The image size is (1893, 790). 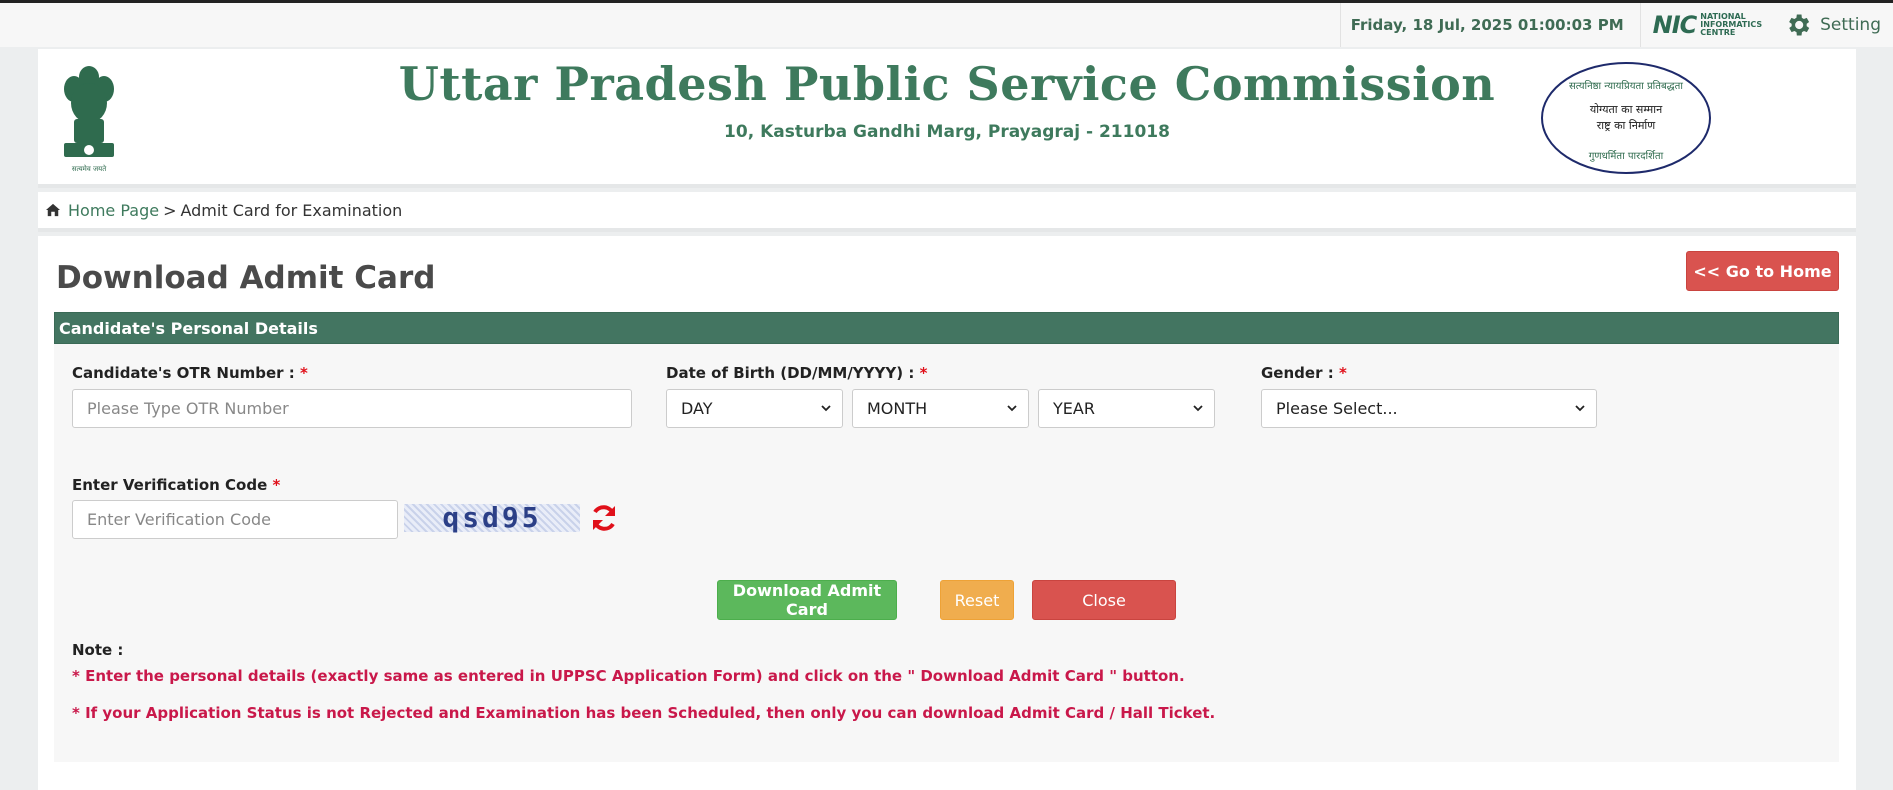 What do you see at coordinates (604, 518) in the screenshot?
I see `refresh-icon` at bounding box center [604, 518].